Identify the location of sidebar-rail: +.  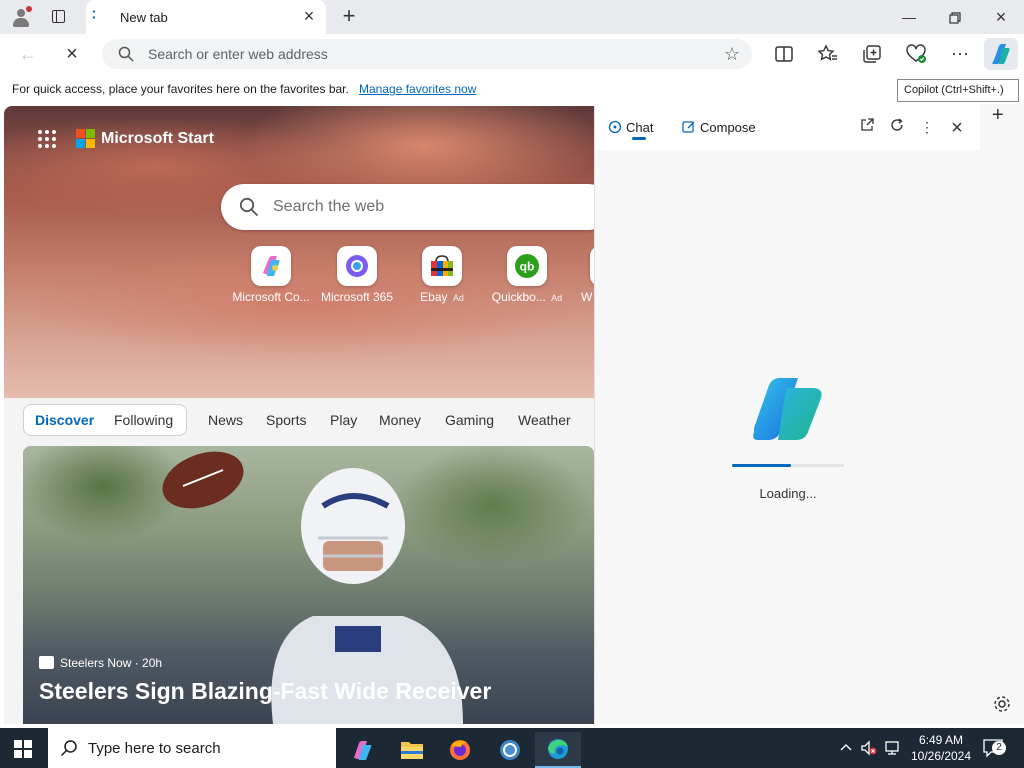
(1002, 414).